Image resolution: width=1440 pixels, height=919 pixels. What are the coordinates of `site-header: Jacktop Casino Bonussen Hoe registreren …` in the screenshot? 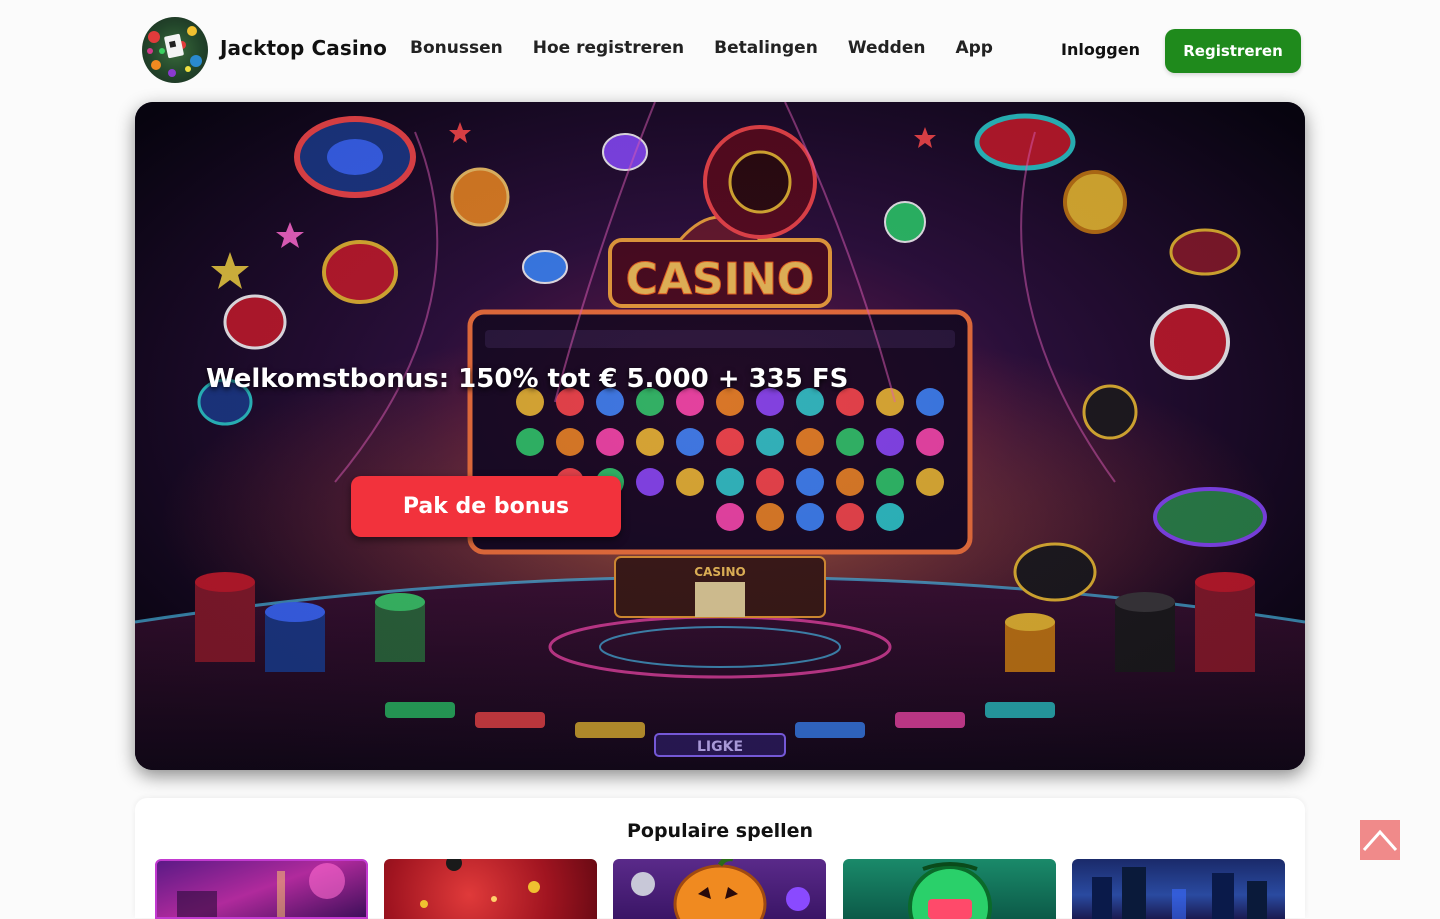 It's located at (720, 50).